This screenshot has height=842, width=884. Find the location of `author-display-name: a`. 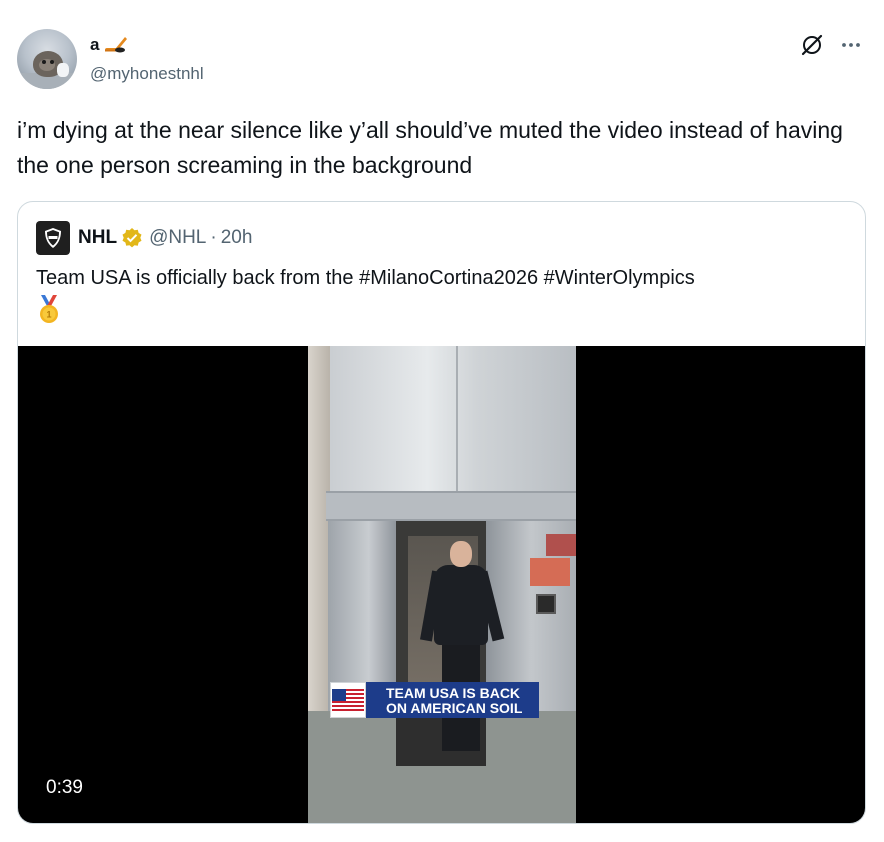

author-display-name: a is located at coordinates (95, 44).